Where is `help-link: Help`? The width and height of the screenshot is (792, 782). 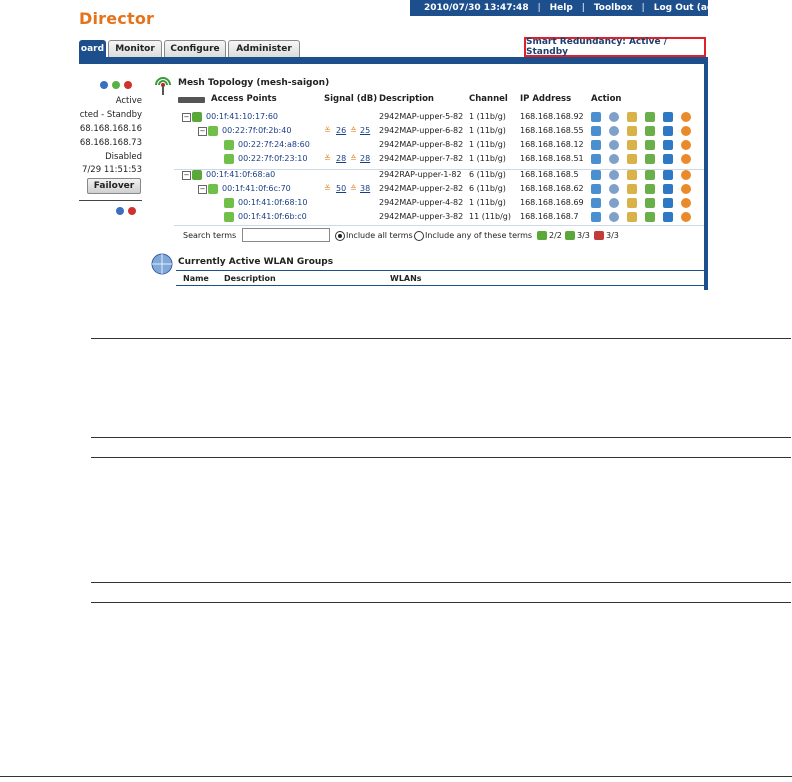 help-link: Help is located at coordinates (561, 8).